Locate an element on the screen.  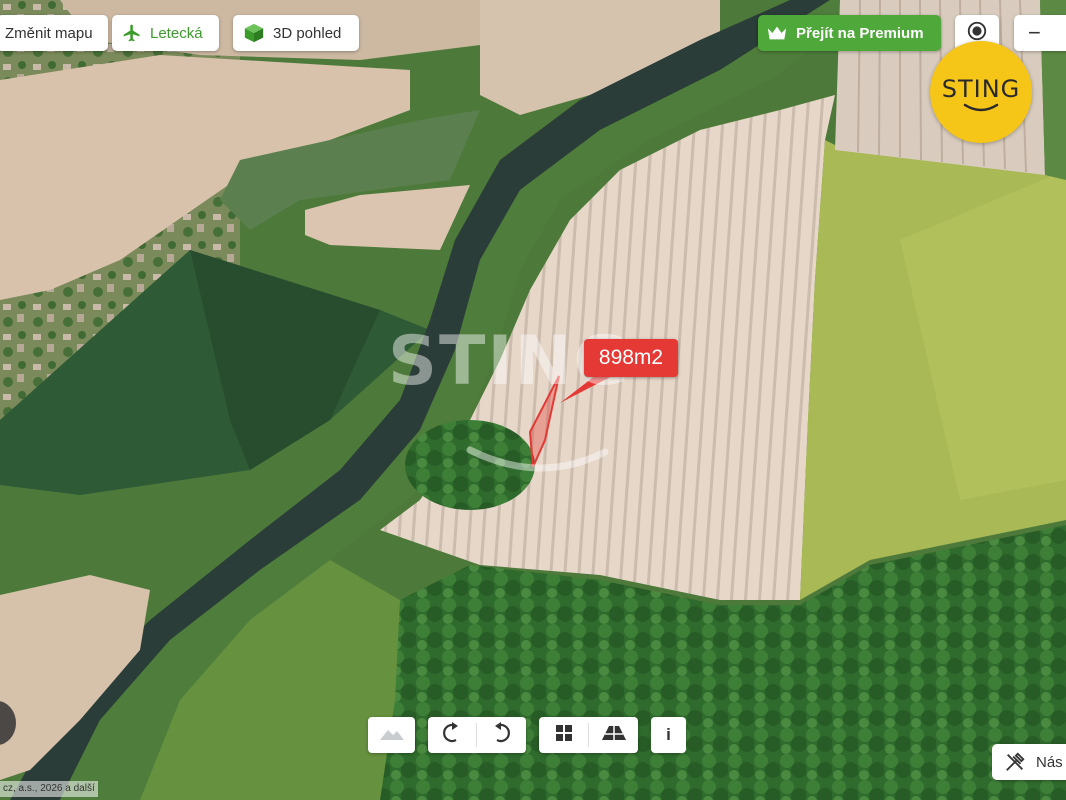
view-3d-button: 3D pohled is located at coordinates (296, 33).